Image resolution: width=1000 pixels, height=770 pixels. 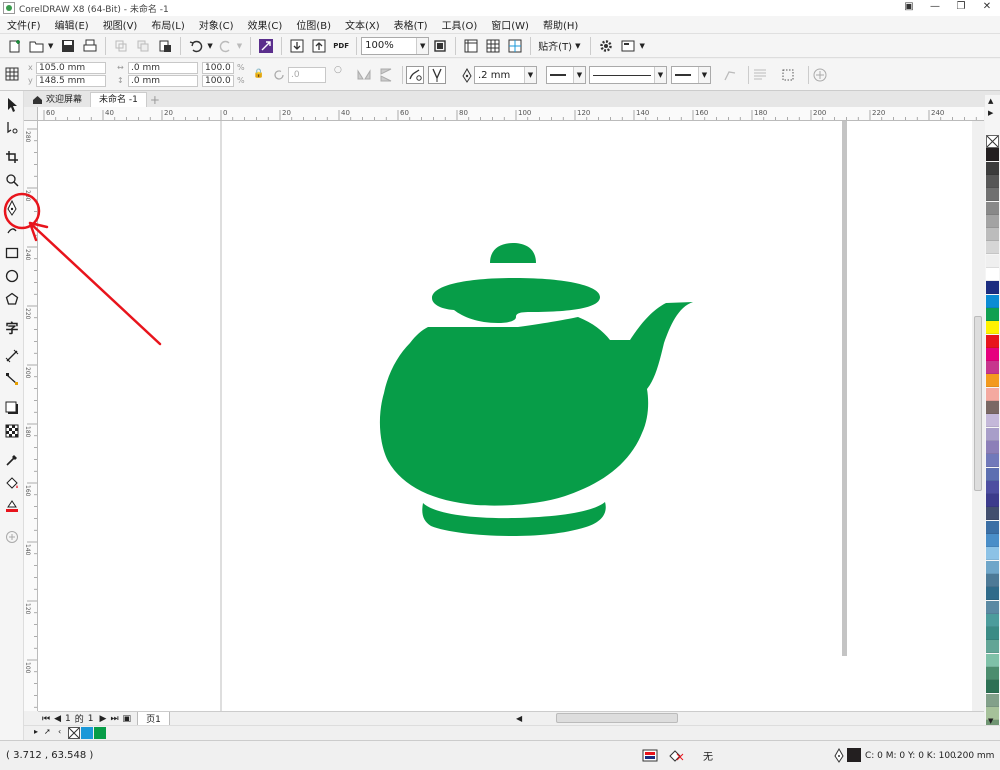 I want to click on tab-document: 未命名 -1, so click(x=118, y=99).